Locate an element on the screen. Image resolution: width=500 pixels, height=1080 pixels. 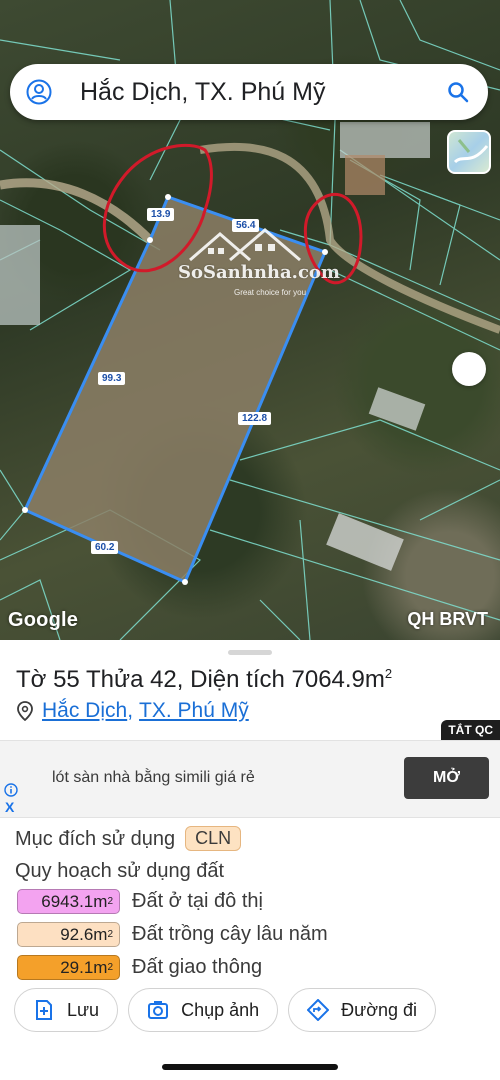
landuse-area-badge: 29.1m 2 is located at coordinates (68, 967).